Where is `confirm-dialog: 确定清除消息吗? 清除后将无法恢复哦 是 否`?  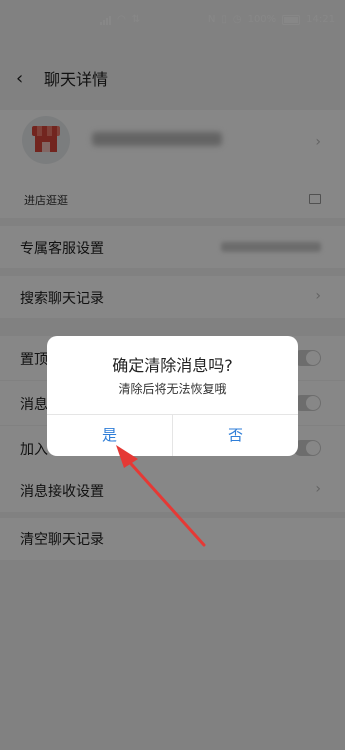
confirm-dialog: 确定清除消息吗? 清除后将无法恢复哦 是 否 is located at coordinates (172, 396).